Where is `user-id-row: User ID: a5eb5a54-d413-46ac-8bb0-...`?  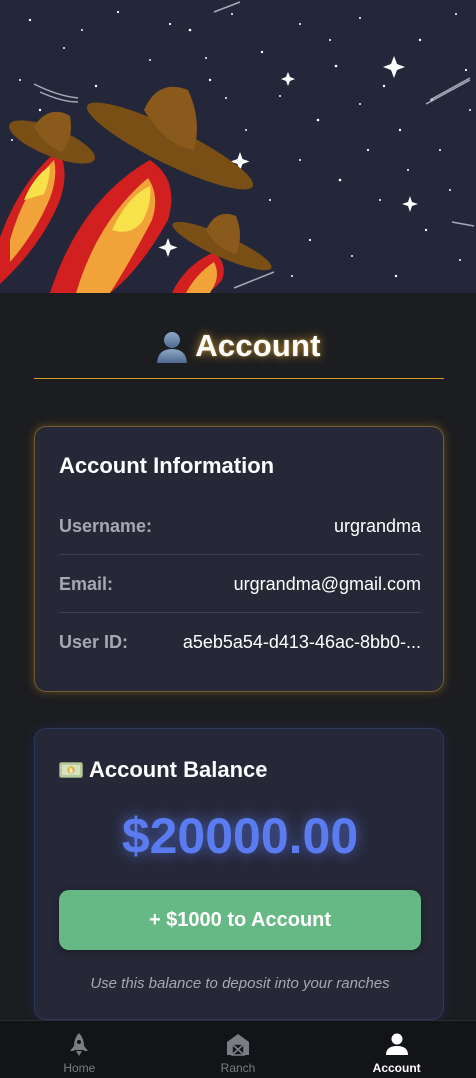 user-id-row: User ID: a5eb5a54-d413-46ac-8bb0-... is located at coordinates (240, 642).